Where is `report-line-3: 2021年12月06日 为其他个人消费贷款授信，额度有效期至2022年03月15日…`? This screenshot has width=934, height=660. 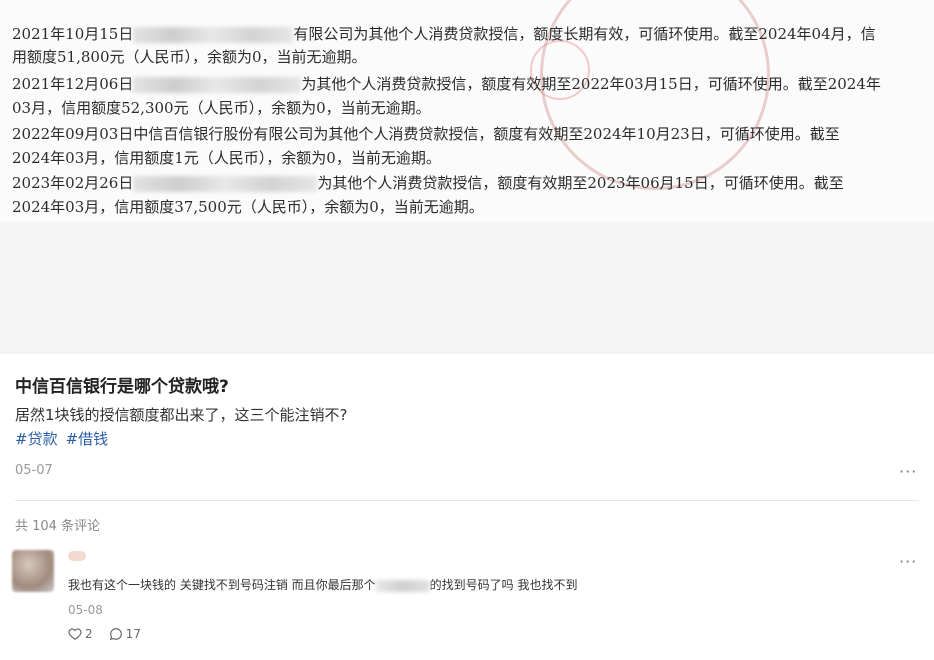 report-line-3: 2021年12月06日 为其他个人消费贷款授信，额度有效期至2022年03月15日… is located at coordinates (446, 84).